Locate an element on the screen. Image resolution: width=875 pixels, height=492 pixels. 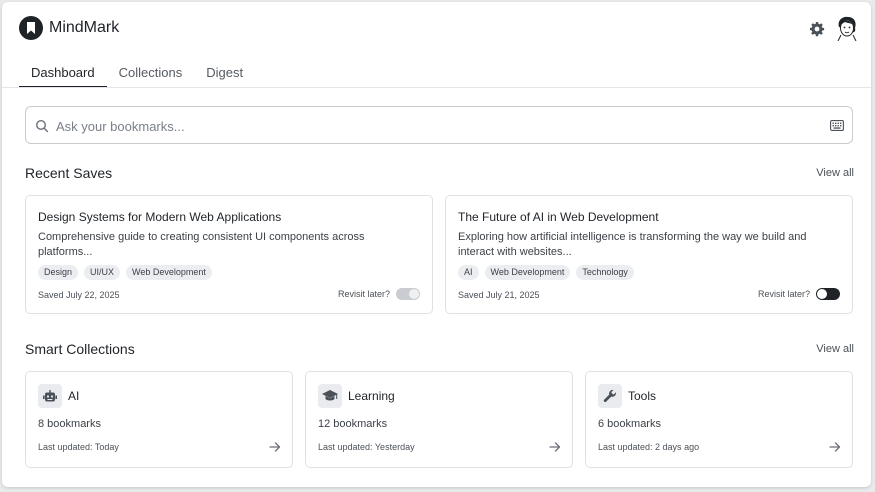
brand: MindMark is located at coordinates (69, 28).